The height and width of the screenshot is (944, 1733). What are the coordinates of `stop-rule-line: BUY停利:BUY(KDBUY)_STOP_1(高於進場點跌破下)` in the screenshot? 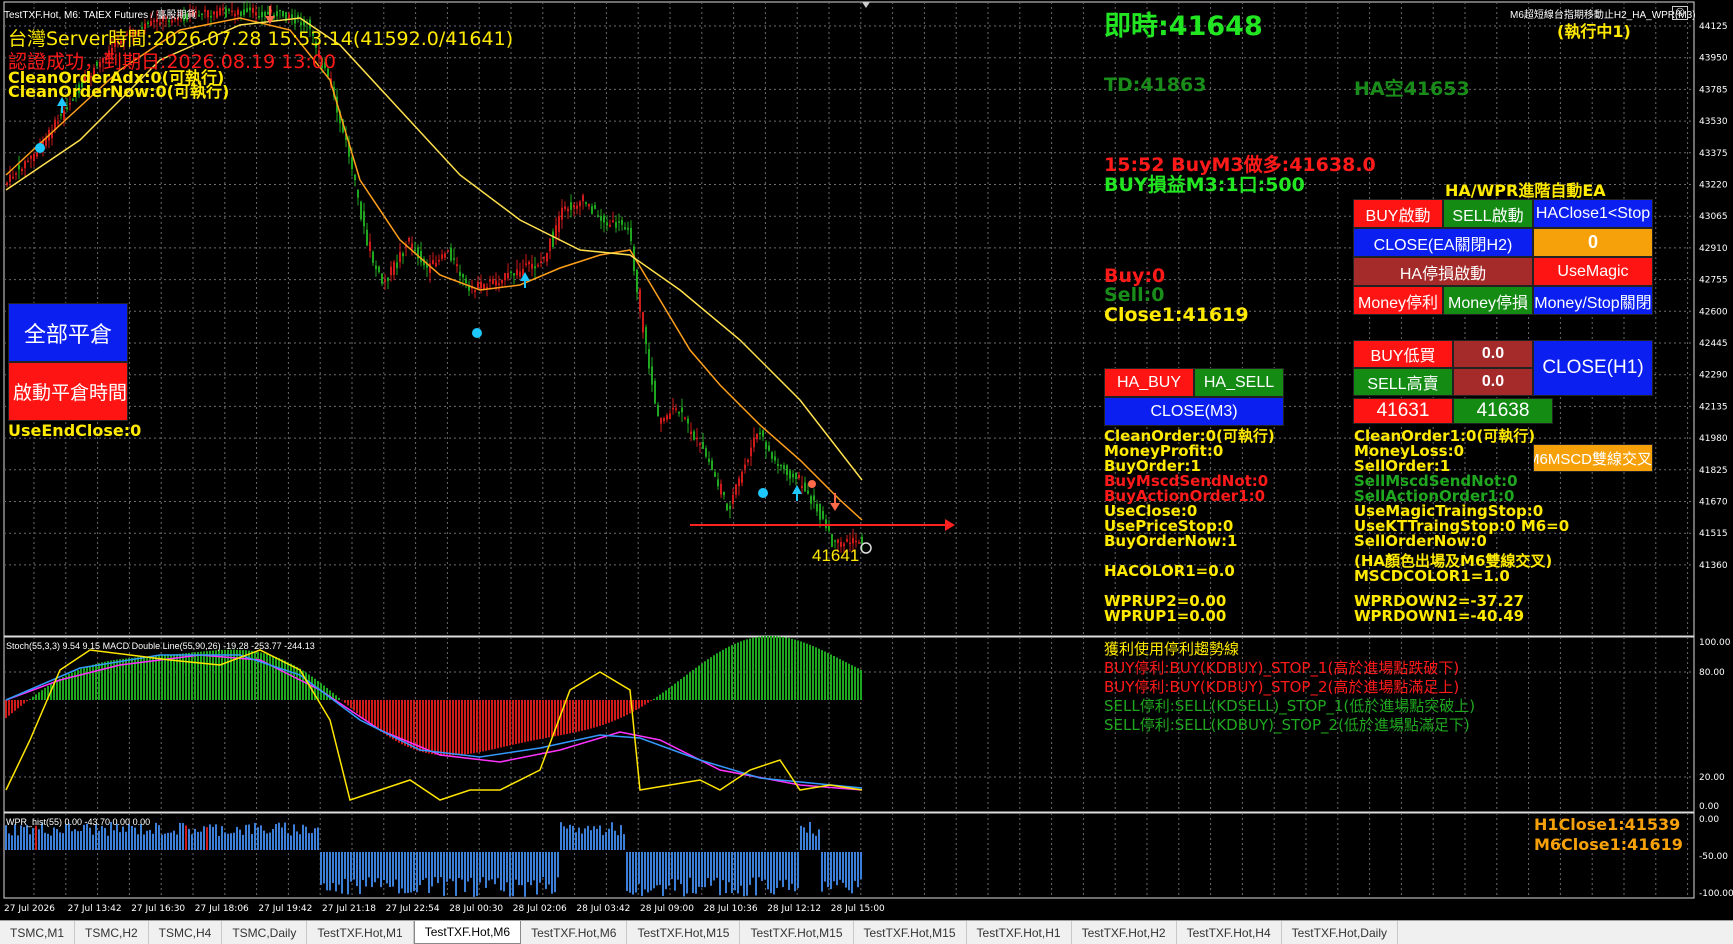 It's located at (1282, 668).